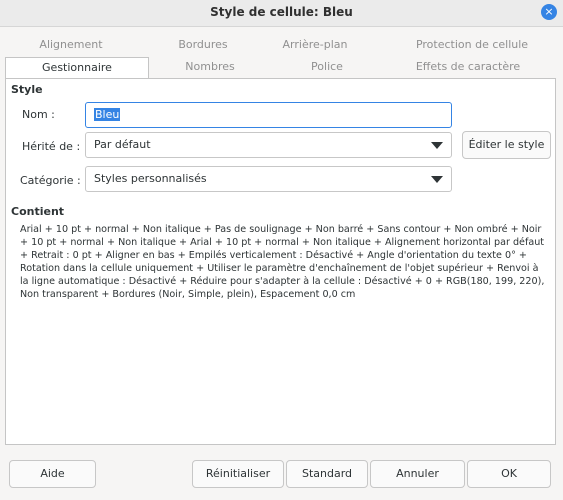 Image resolution: width=563 pixels, height=500 pixels. I want to click on category-label: Catégorie :, so click(50, 180).